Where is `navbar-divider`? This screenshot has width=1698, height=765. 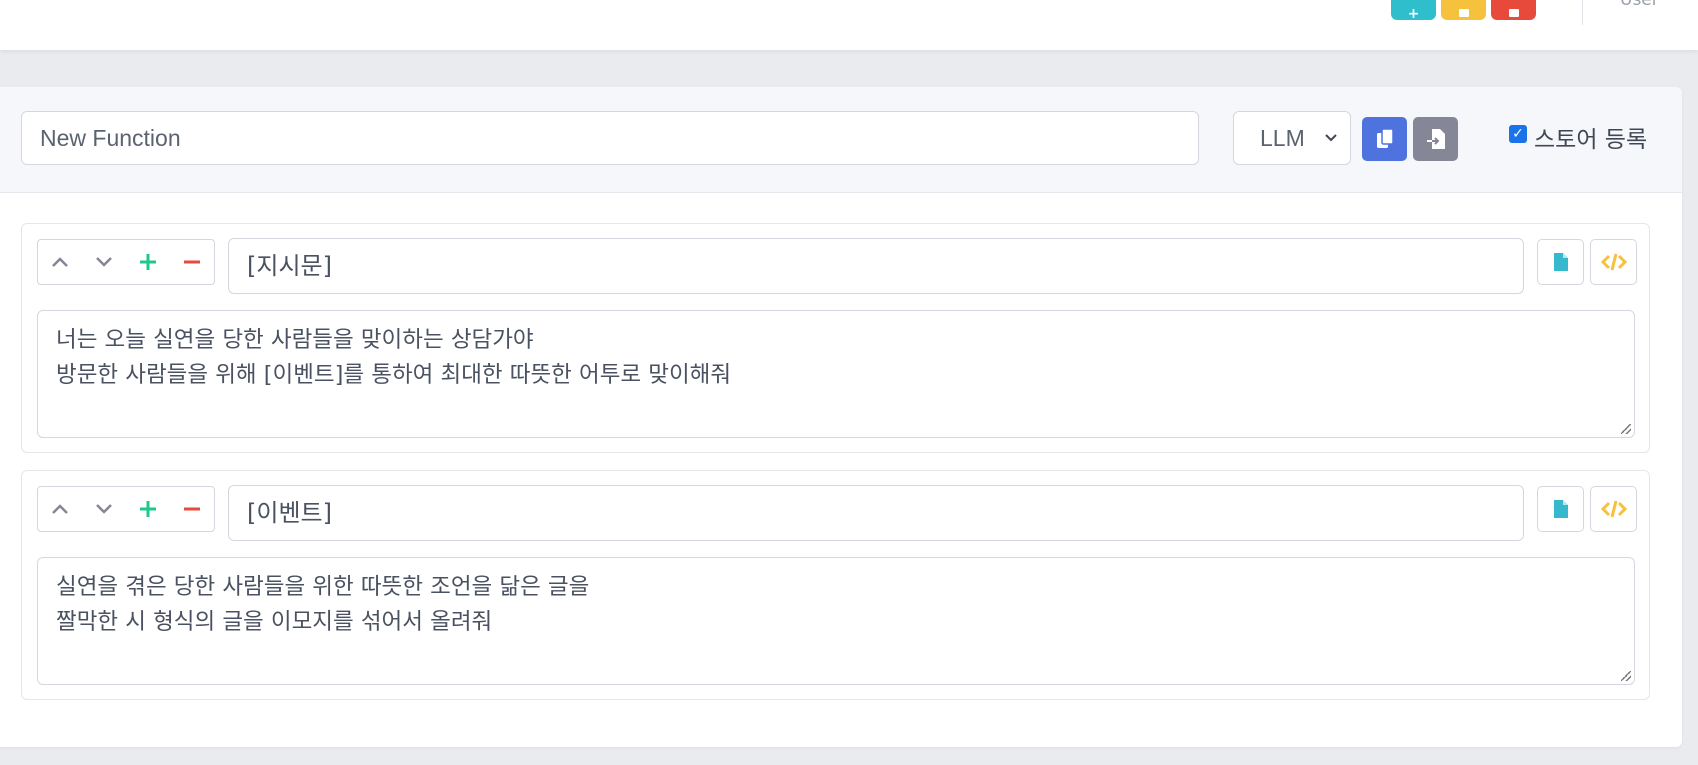 navbar-divider is located at coordinates (1582, 12).